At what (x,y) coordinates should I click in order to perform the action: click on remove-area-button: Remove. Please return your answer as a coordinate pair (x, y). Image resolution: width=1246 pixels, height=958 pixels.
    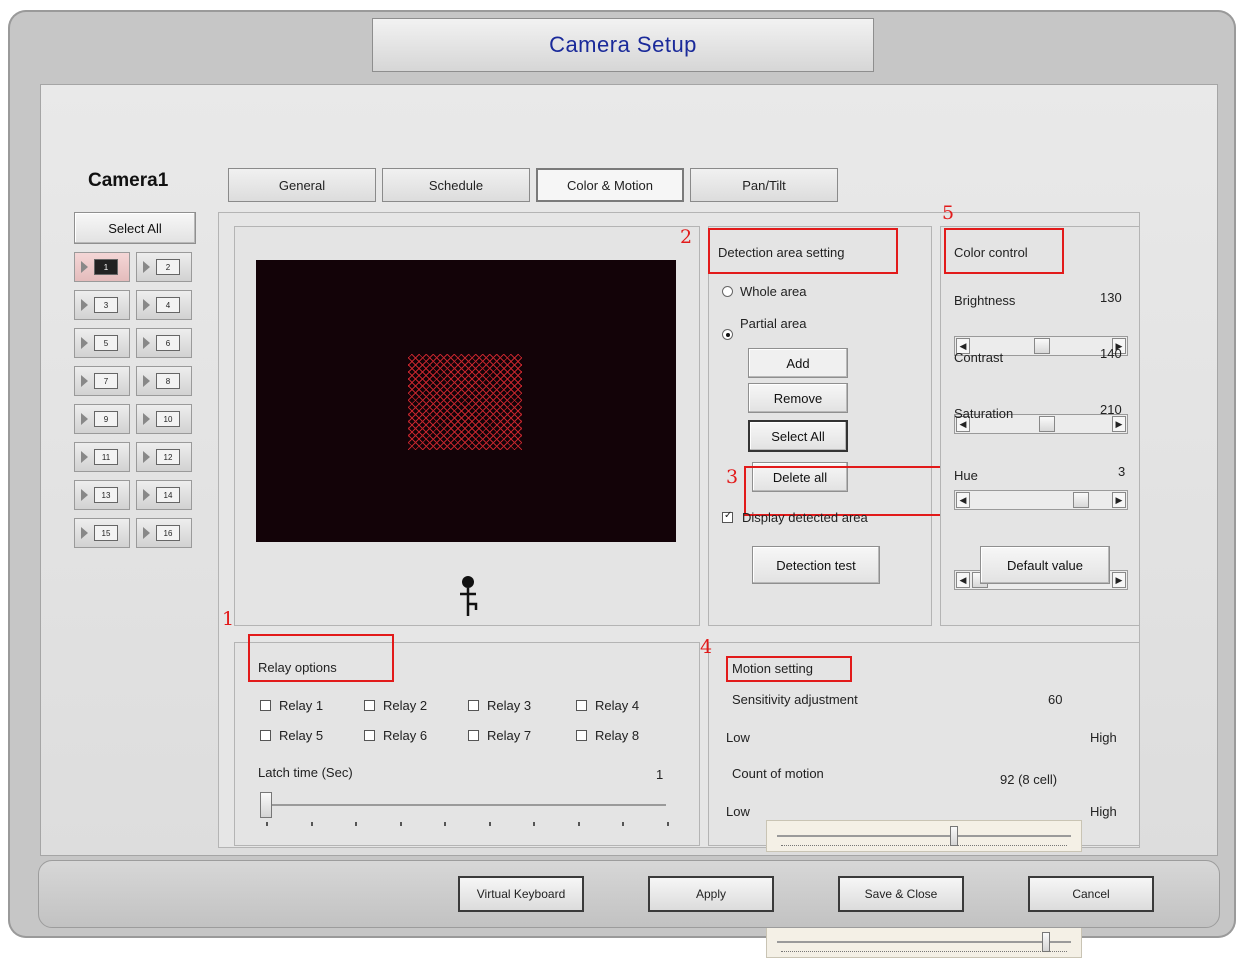
    Looking at the image, I should click on (798, 398).